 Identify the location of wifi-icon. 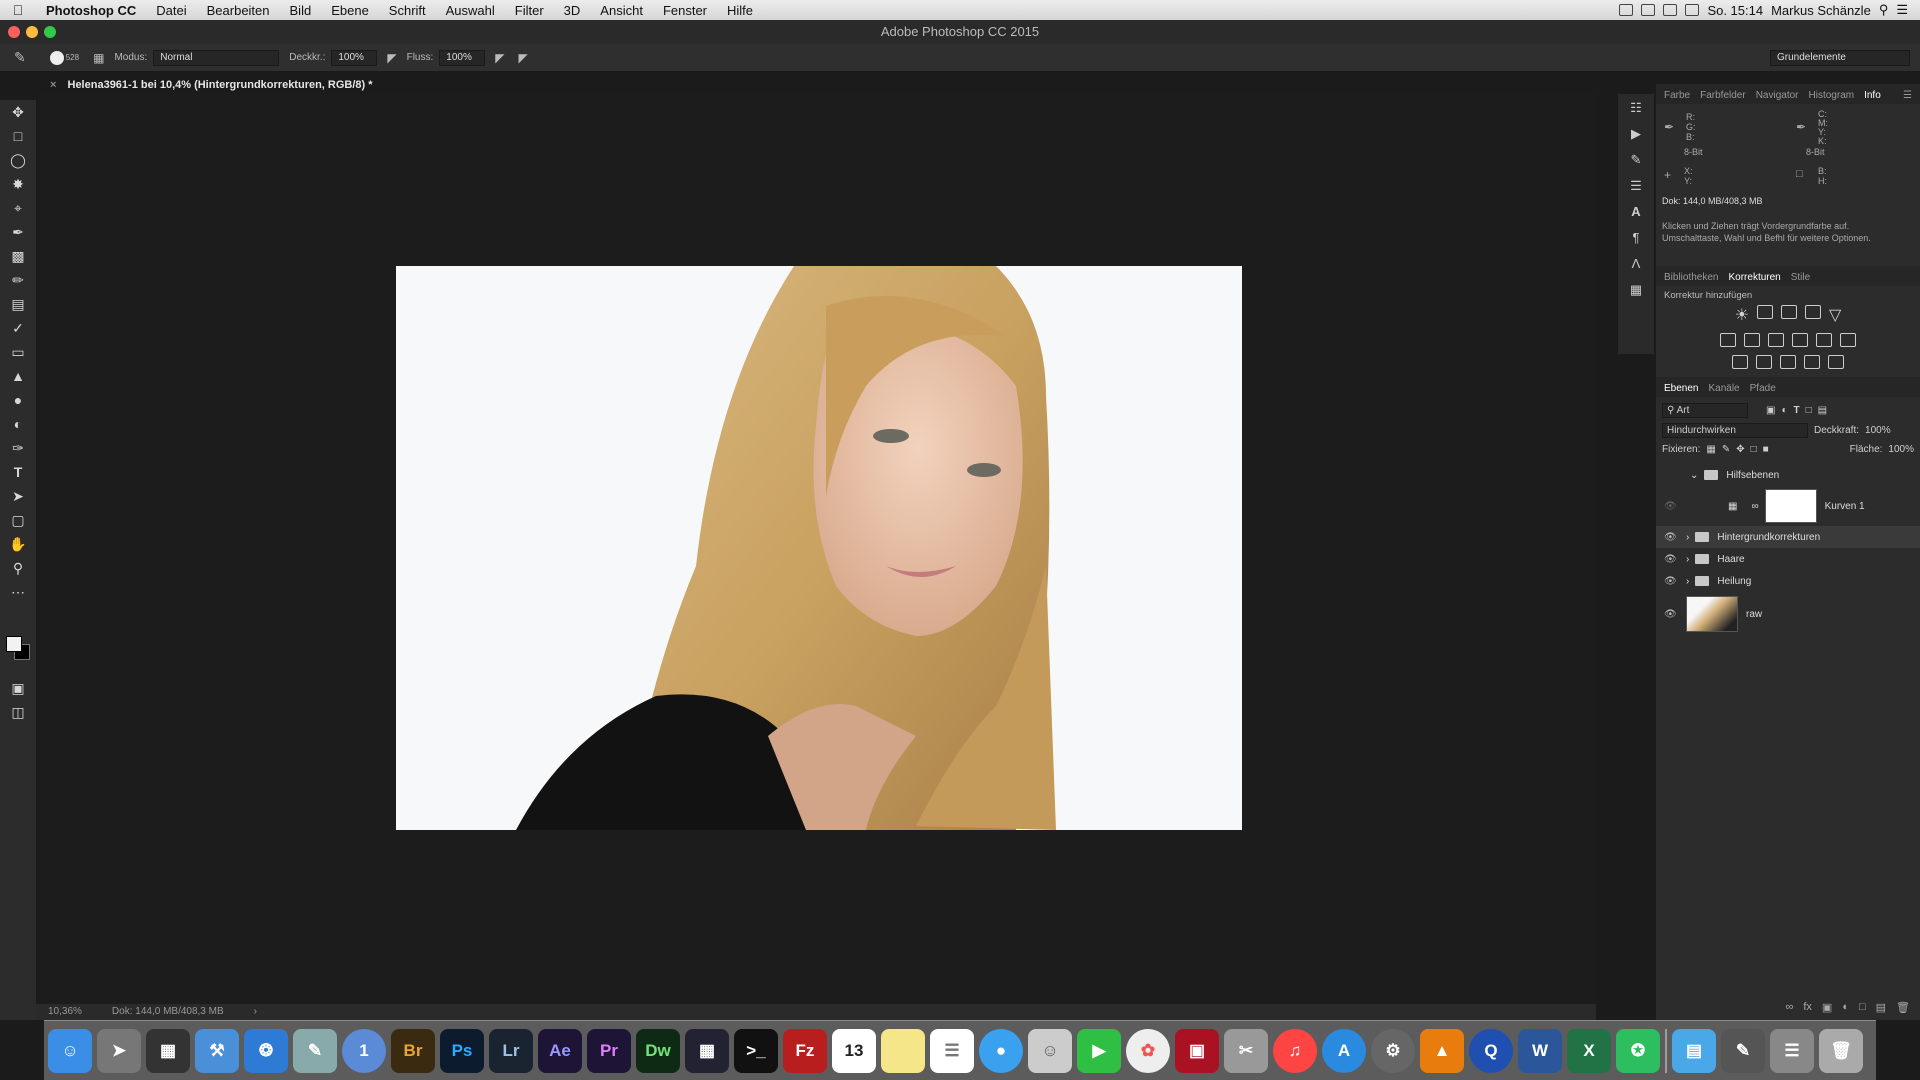
(1670, 10).